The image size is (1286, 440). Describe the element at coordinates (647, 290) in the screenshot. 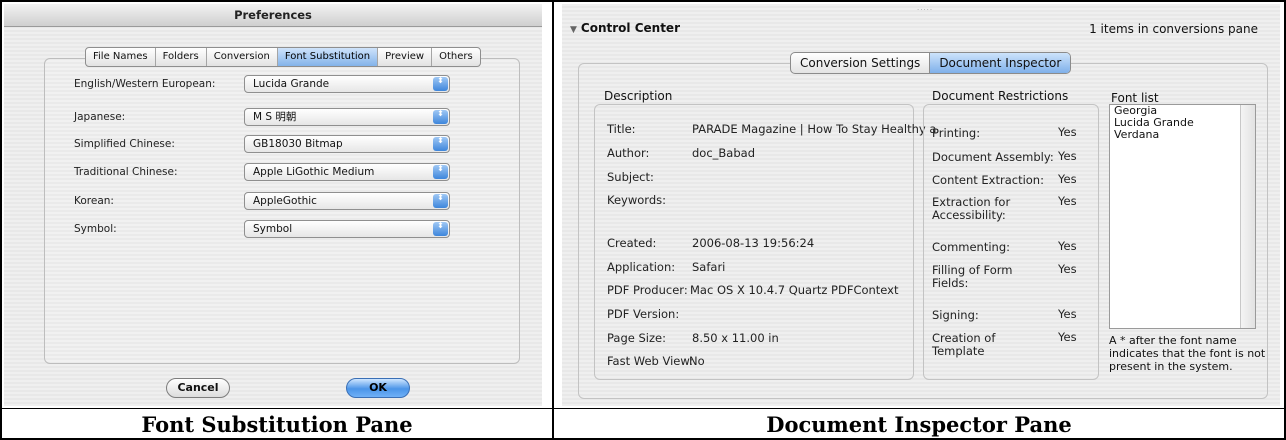

I see `pdf-producer-label: PDF Producer:` at that location.